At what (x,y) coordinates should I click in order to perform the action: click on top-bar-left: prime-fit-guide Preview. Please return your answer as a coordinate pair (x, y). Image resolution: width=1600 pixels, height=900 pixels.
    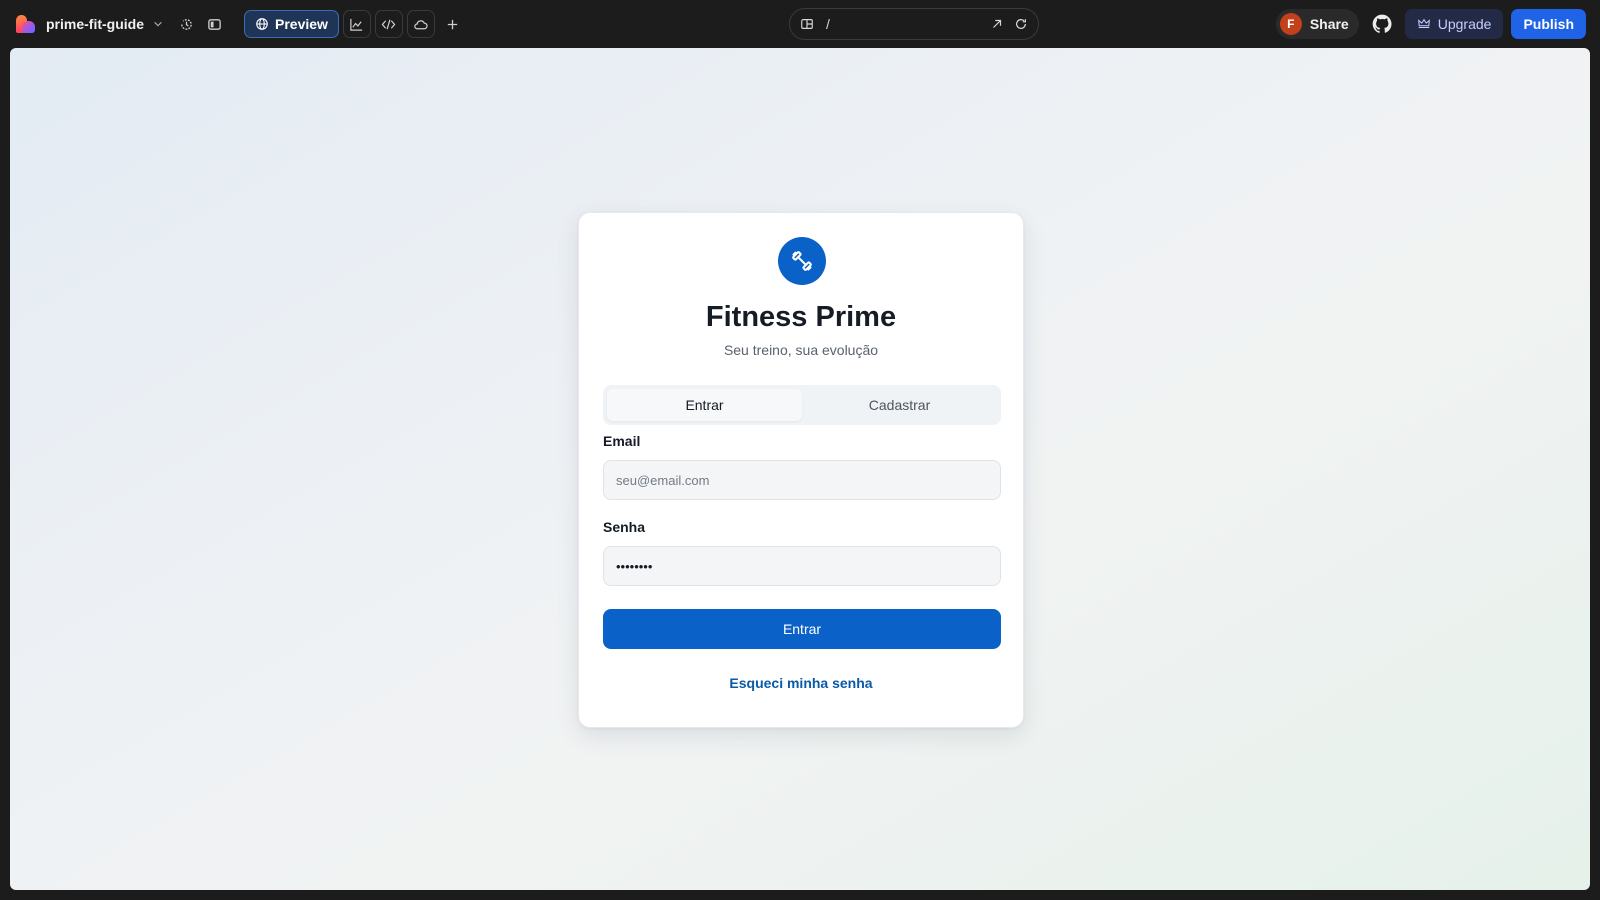
    Looking at the image, I should click on (240, 24).